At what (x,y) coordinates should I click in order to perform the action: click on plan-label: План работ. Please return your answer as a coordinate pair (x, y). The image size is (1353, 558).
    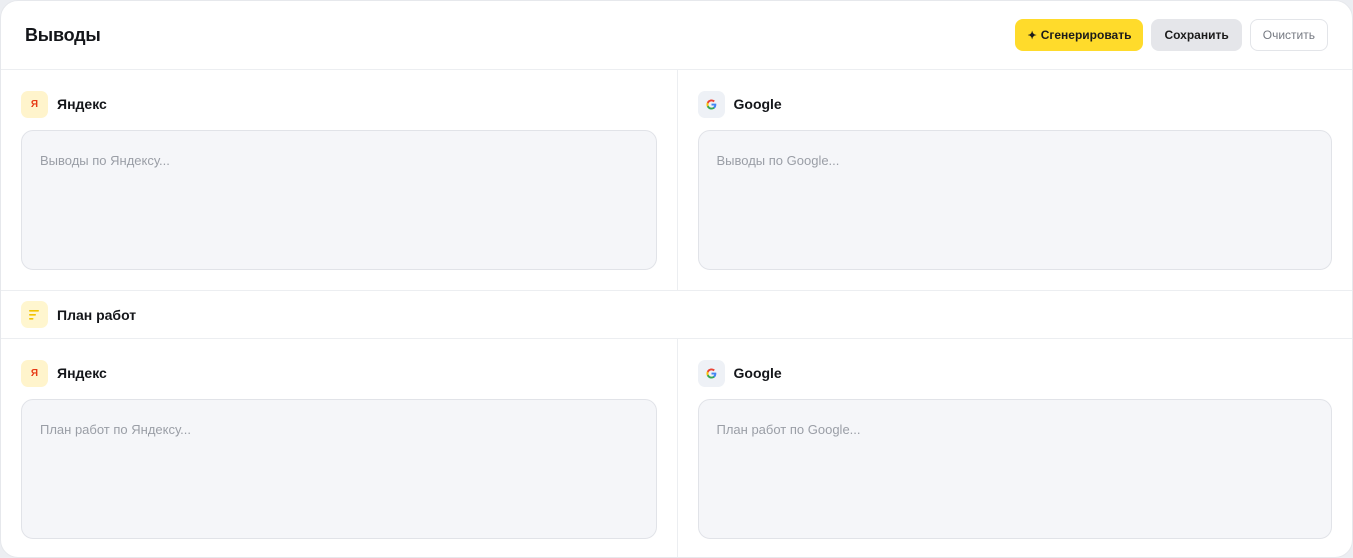
    Looking at the image, I should click on (78, 315).